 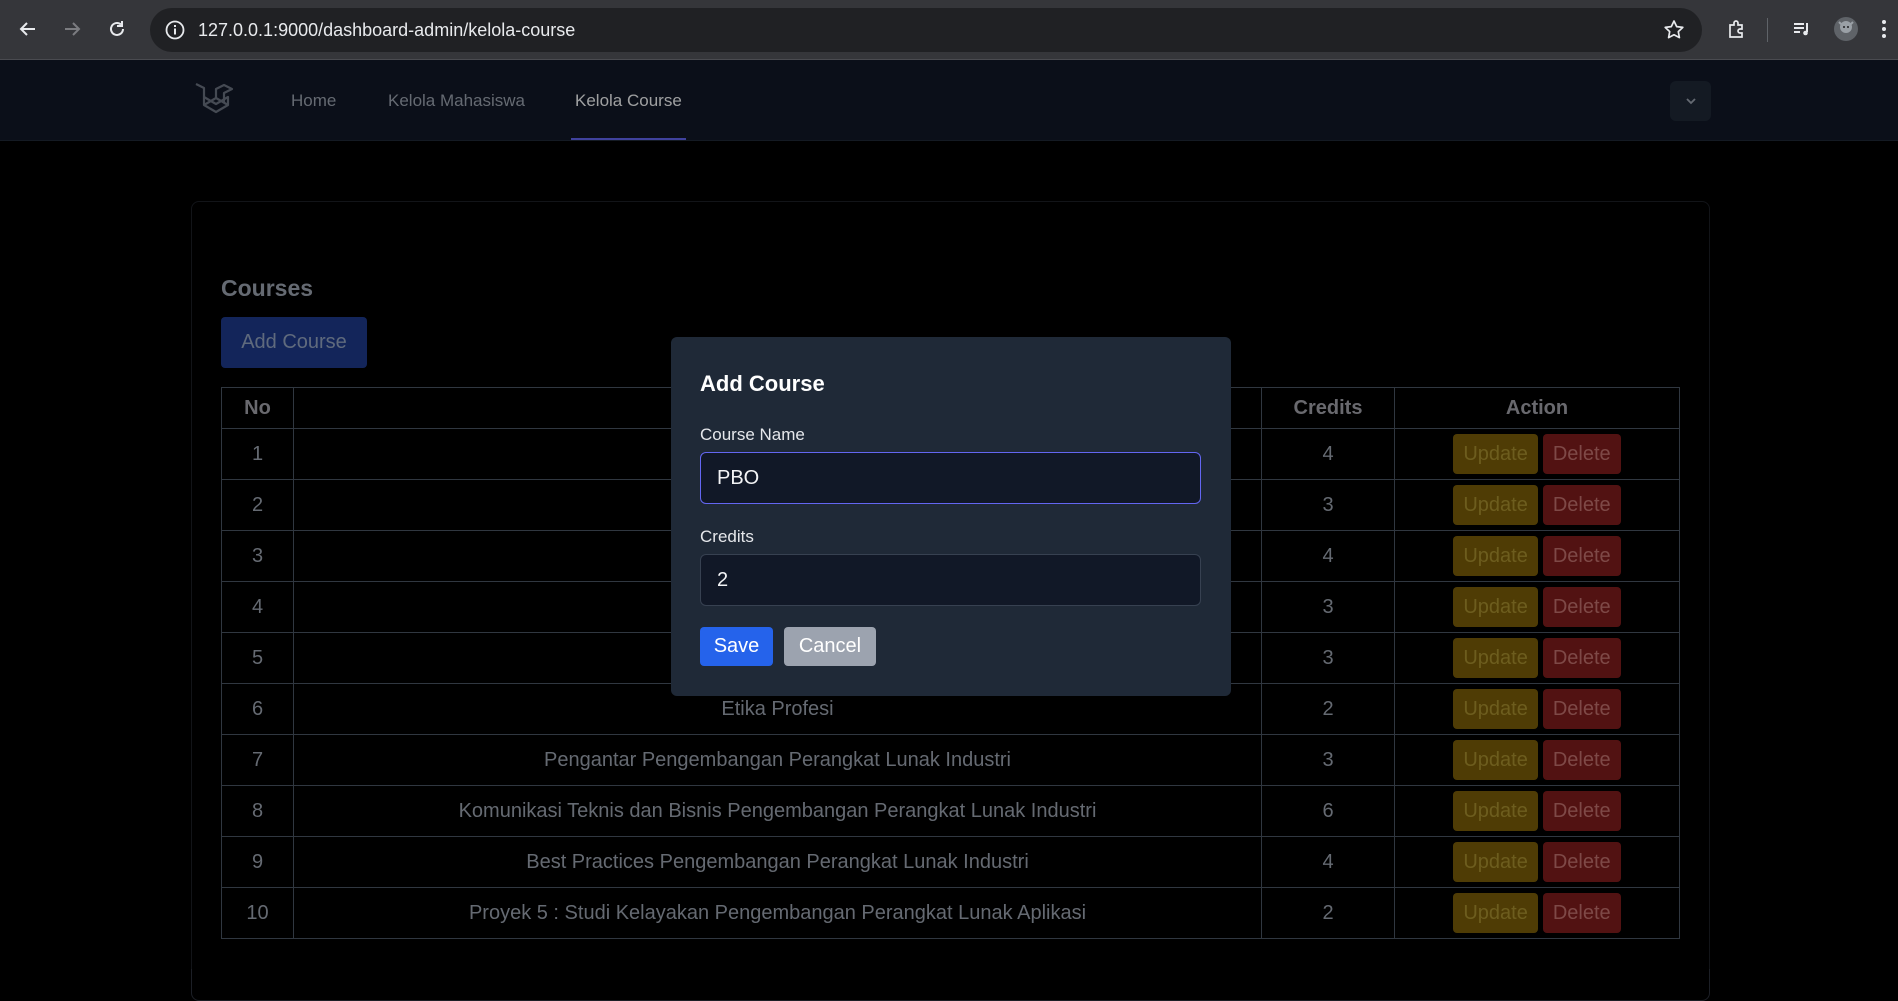 What do you see at coordinates (1737, 29) in the screenshot?
I see `extensions-icon` at bounding box center [1737, 29].